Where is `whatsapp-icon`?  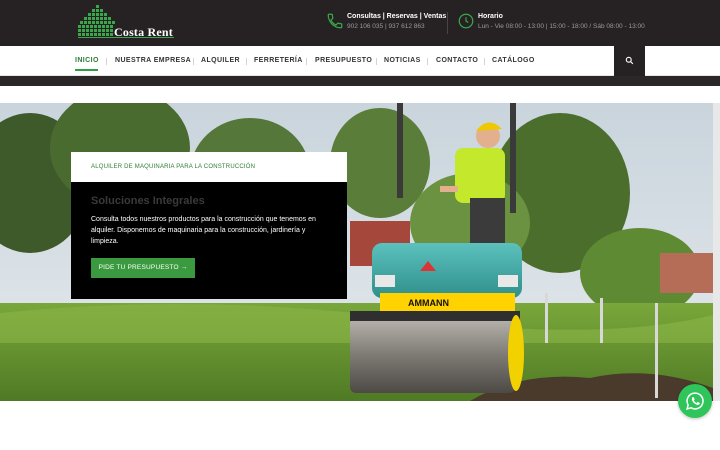 whatsapp-icon is located at coordinates (695, 401).